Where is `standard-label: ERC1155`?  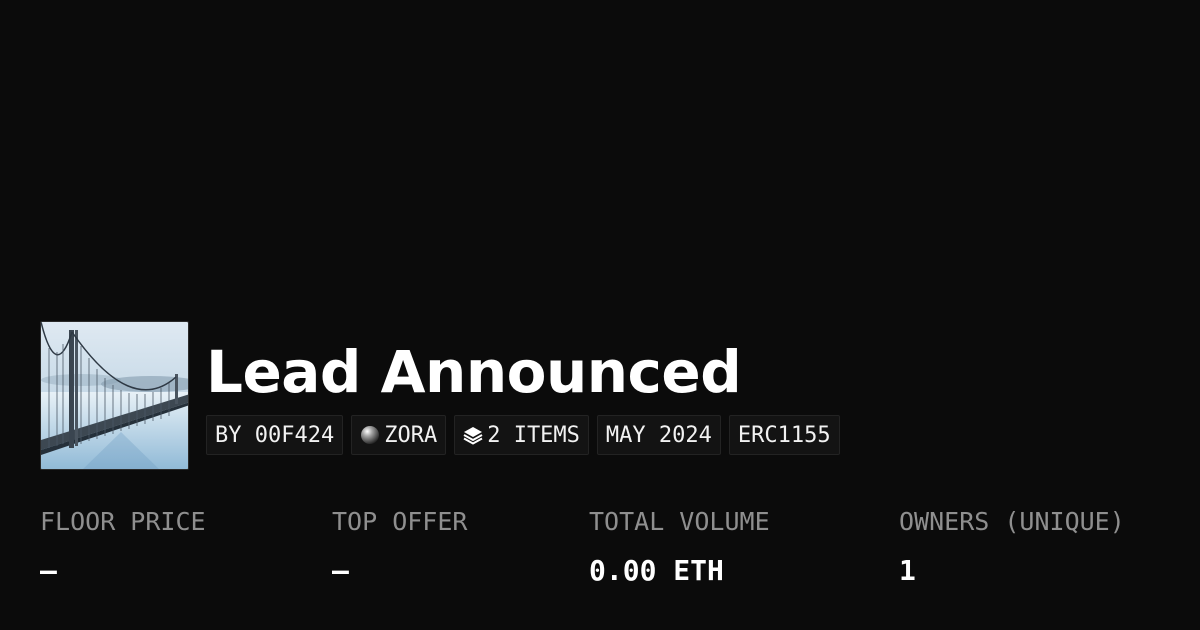
standard-label: ERC1155 is located at coordinates (784, 435).